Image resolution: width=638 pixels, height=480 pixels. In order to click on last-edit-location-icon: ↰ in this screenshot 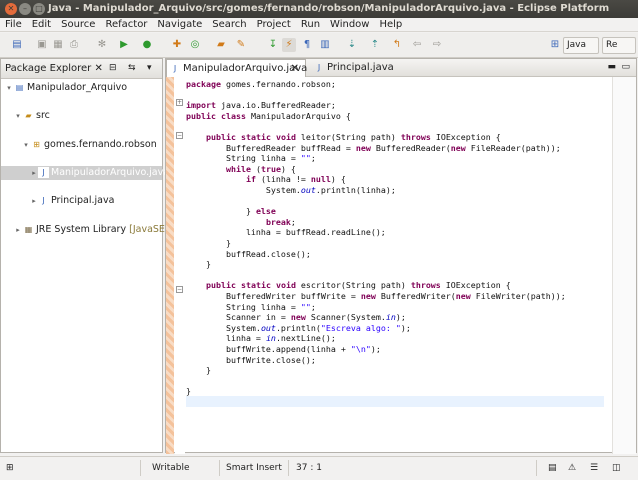, I will do `click(397, 45)`.